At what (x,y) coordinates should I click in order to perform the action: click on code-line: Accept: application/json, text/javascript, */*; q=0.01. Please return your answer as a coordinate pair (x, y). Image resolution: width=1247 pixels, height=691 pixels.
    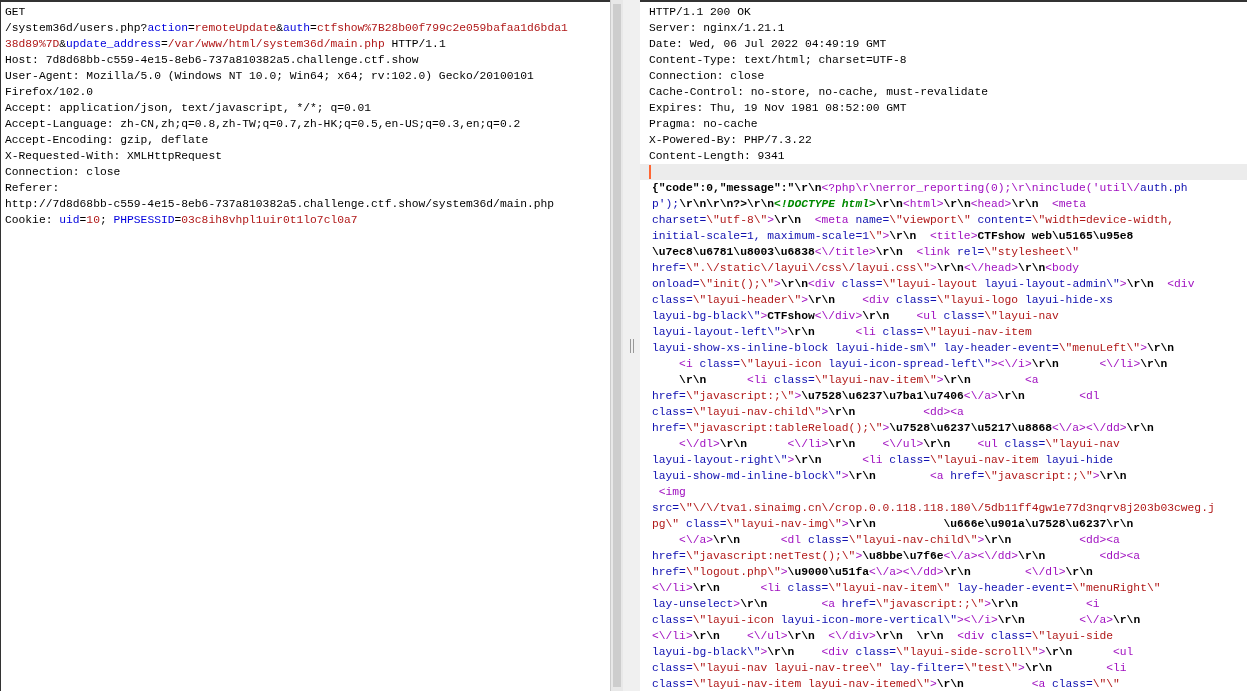
    Looking at the image, I should click on (188, 108).